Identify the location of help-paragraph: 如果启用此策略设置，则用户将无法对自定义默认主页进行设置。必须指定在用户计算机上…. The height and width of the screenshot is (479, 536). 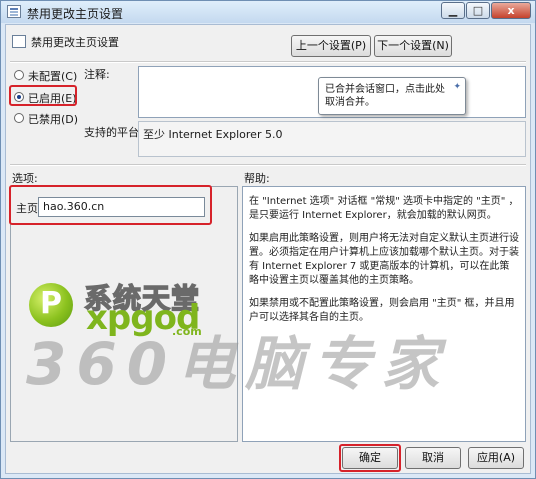
(384, 259).